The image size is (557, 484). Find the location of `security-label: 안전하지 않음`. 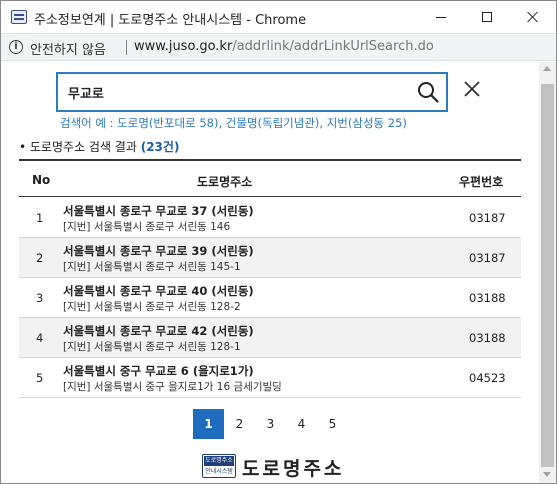

security-label: 안전하지 않음 is located at coordinates (68, 48).